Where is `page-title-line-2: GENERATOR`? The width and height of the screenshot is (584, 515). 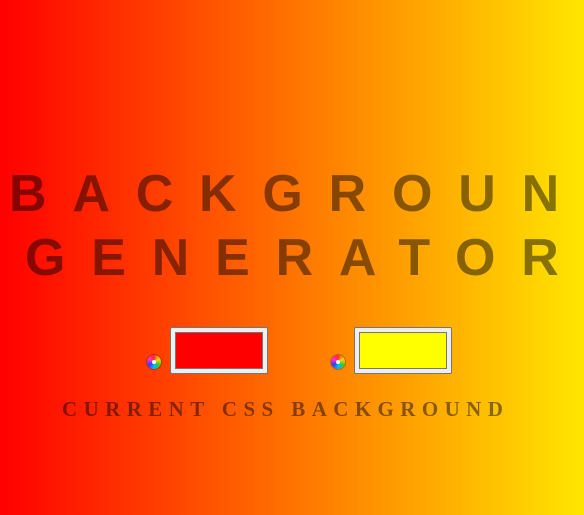
page-title-line-2: GENERATOR is located at coordinates (304, 258).